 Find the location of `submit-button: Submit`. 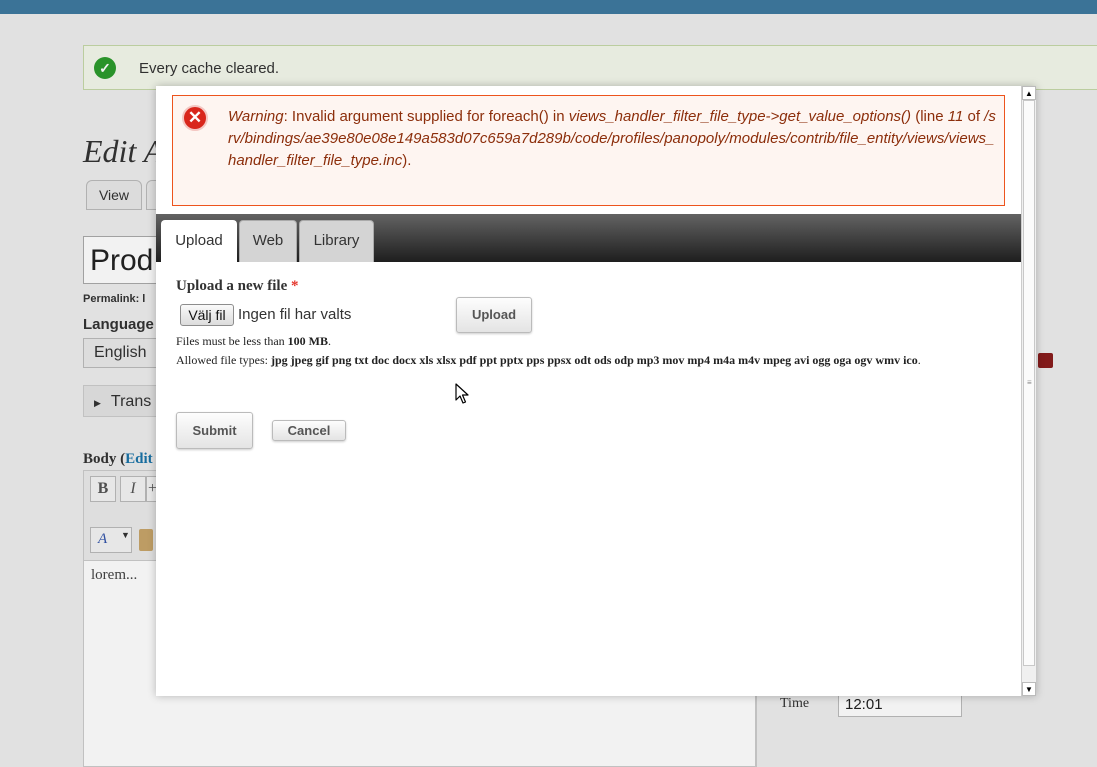

submit-button: Submit is located at coordinates (214, 430).